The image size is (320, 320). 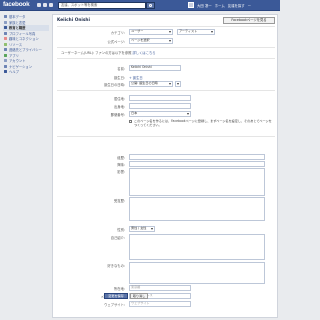 I want to click on likes-field, so click(x=197, y=273).